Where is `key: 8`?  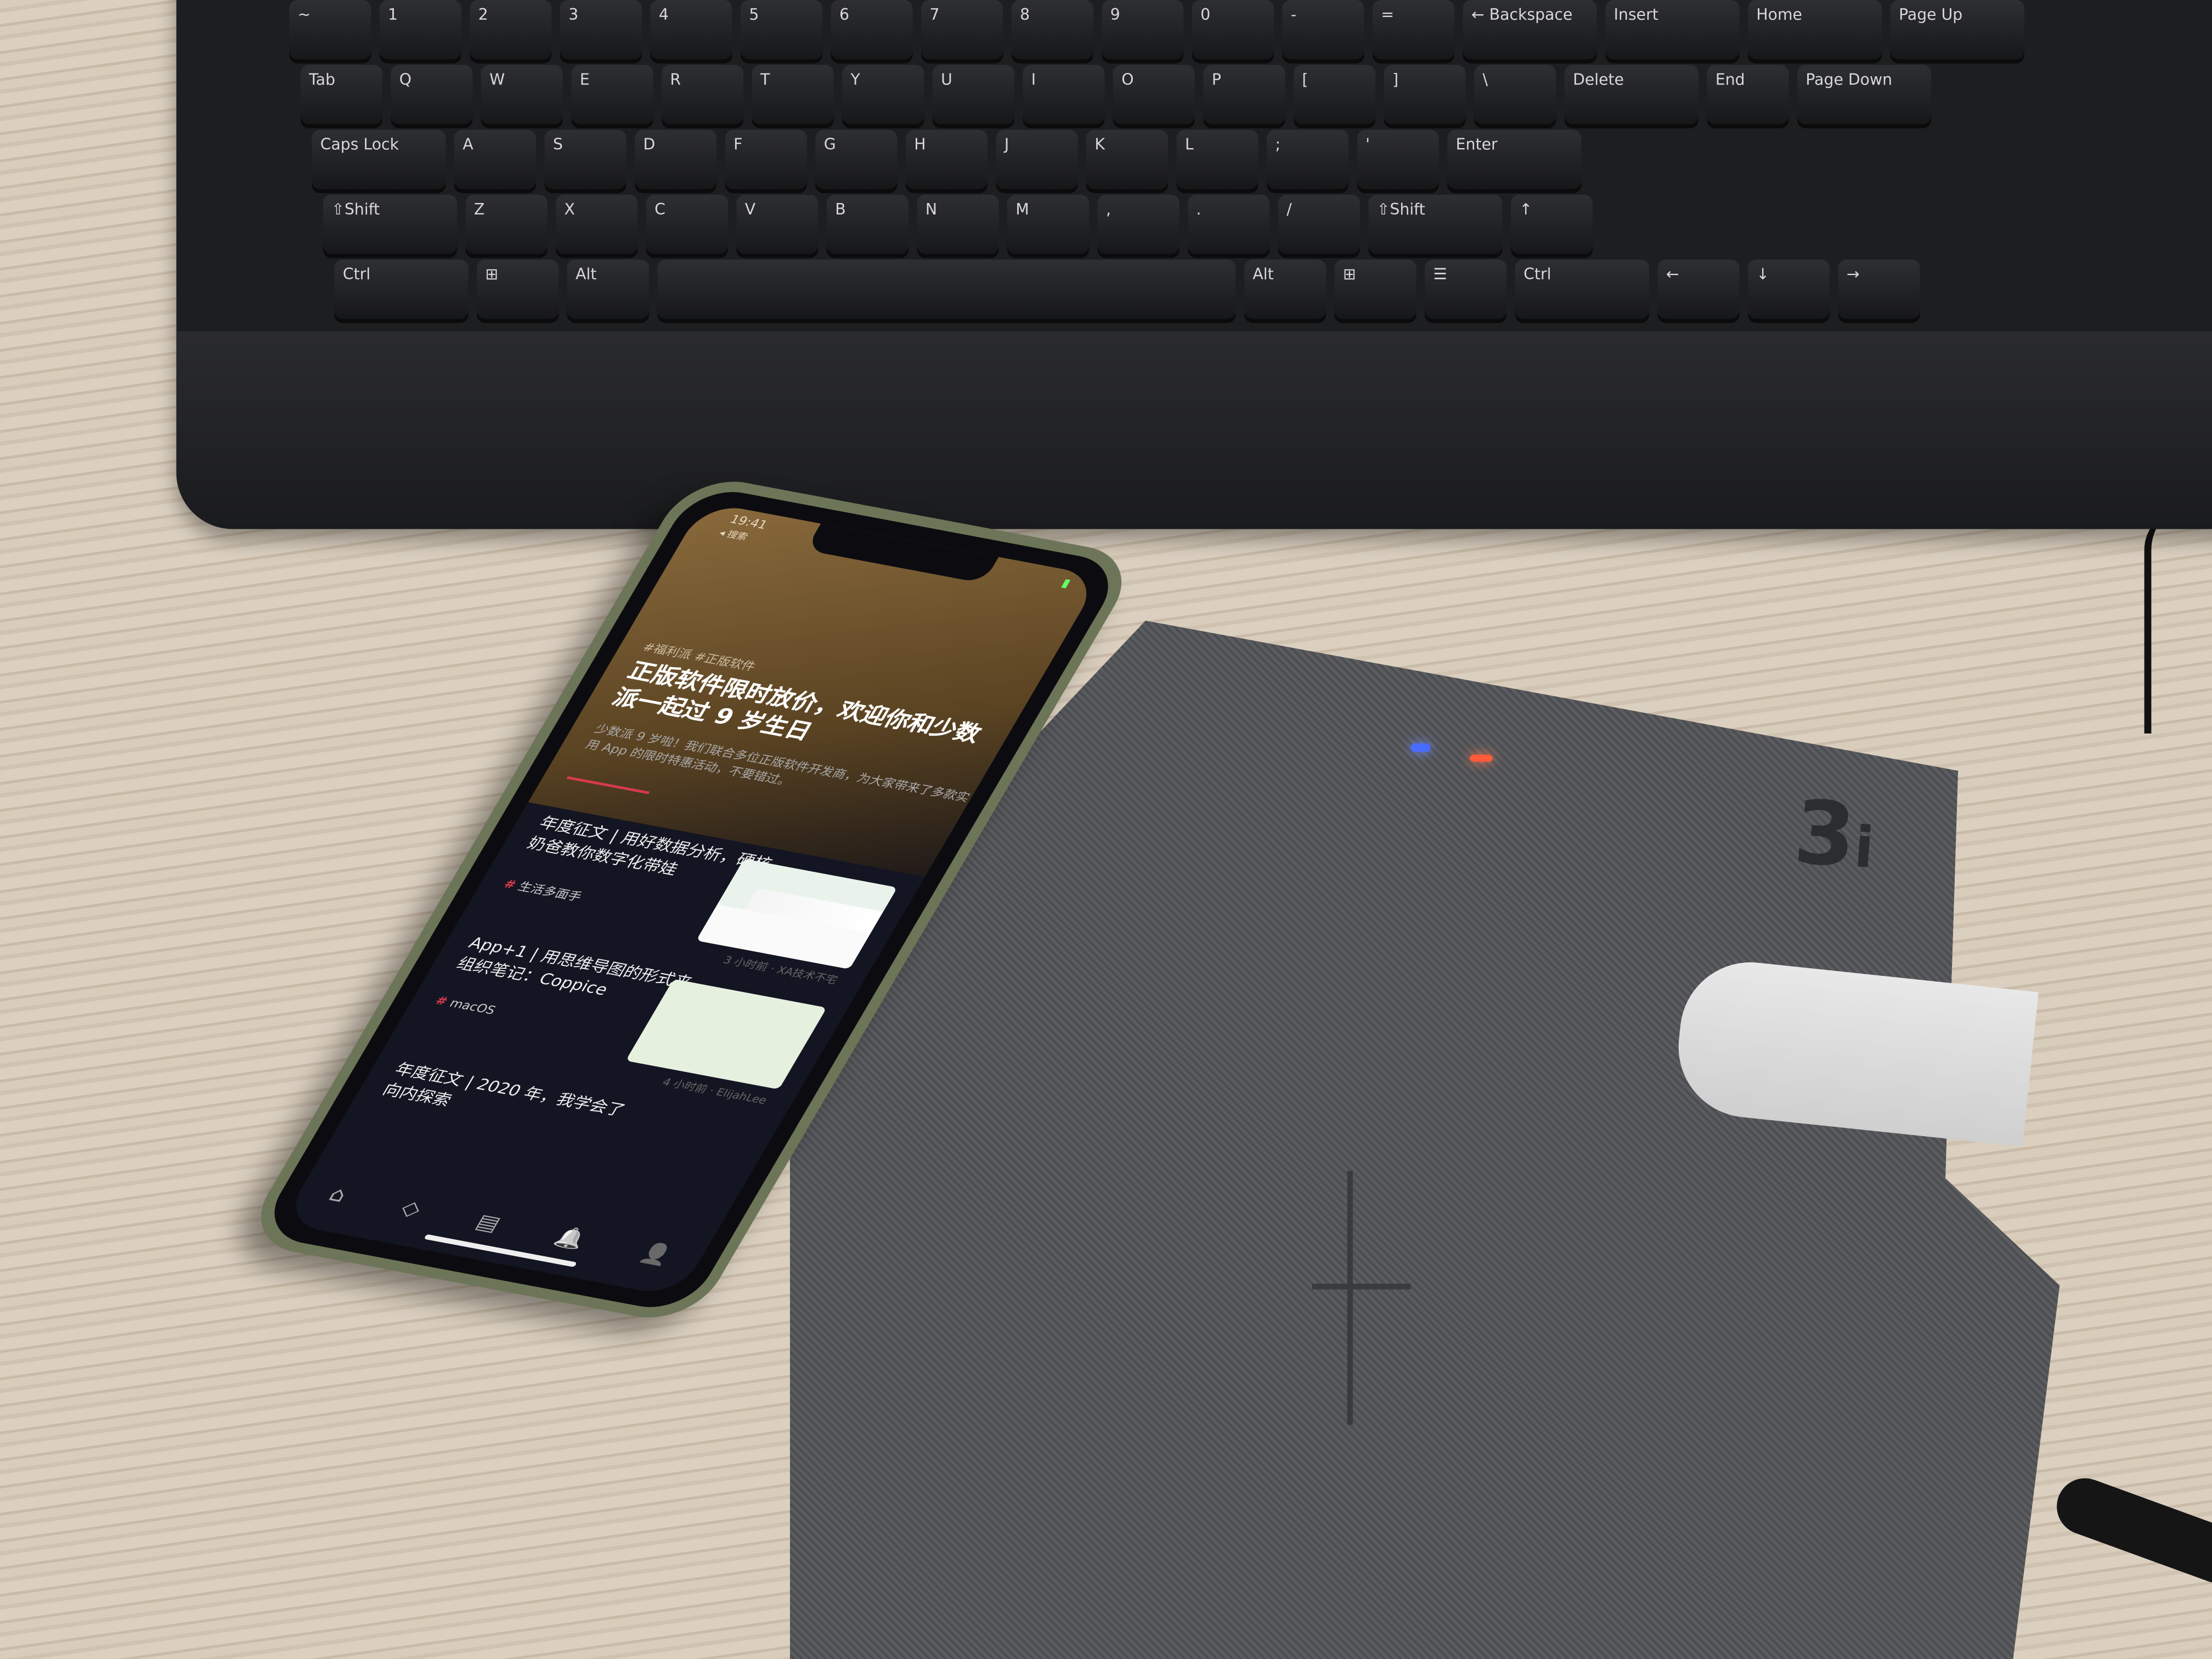
key: 8 is located at coordinates (1052, 29).